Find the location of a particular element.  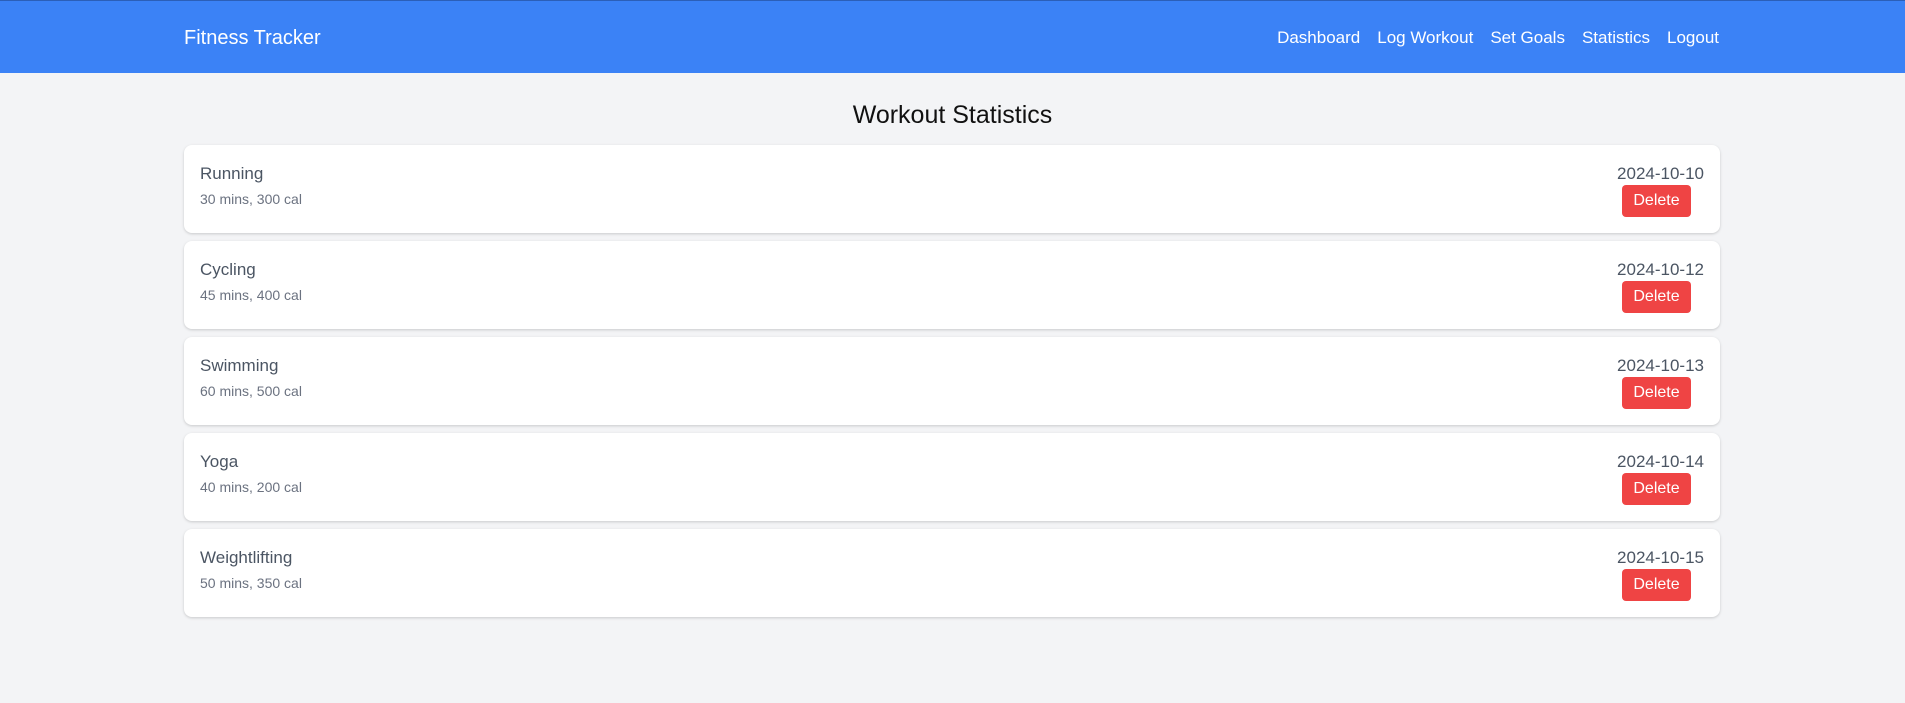

workout-date: 2024-10-10 is located at coordinates (1660, 173).